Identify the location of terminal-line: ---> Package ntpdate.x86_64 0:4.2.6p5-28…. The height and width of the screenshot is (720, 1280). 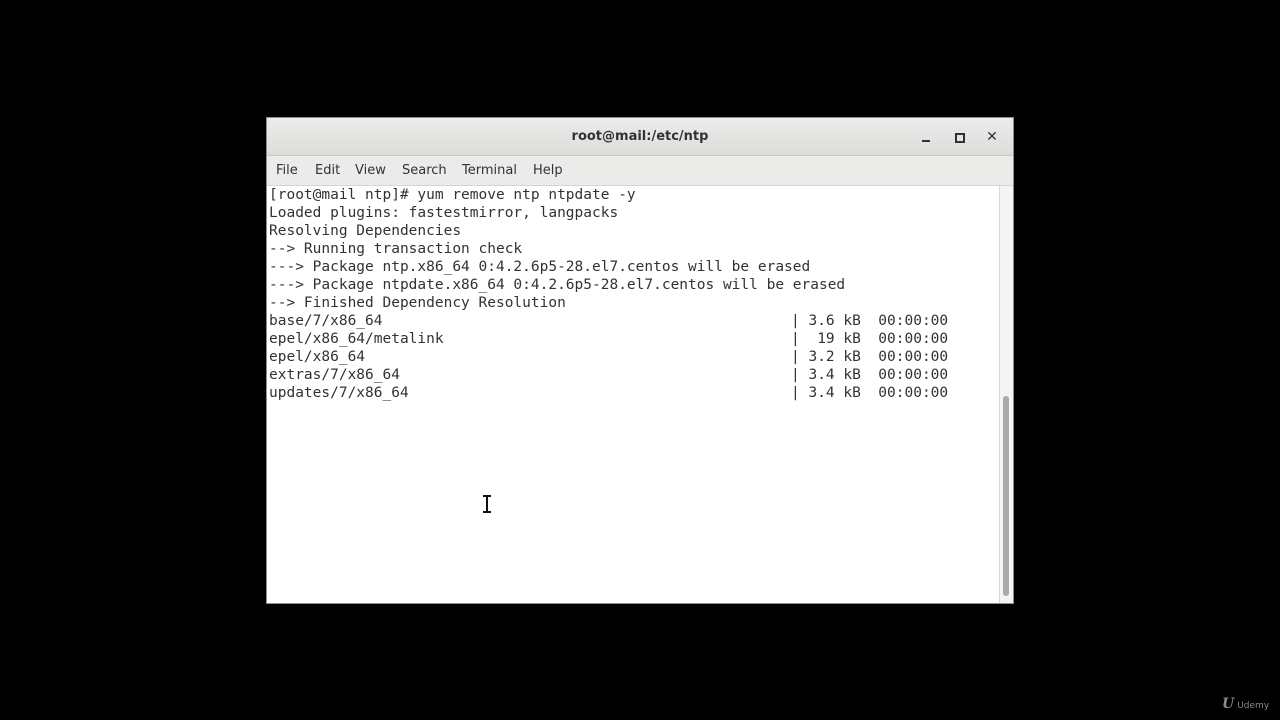
(557, 285).